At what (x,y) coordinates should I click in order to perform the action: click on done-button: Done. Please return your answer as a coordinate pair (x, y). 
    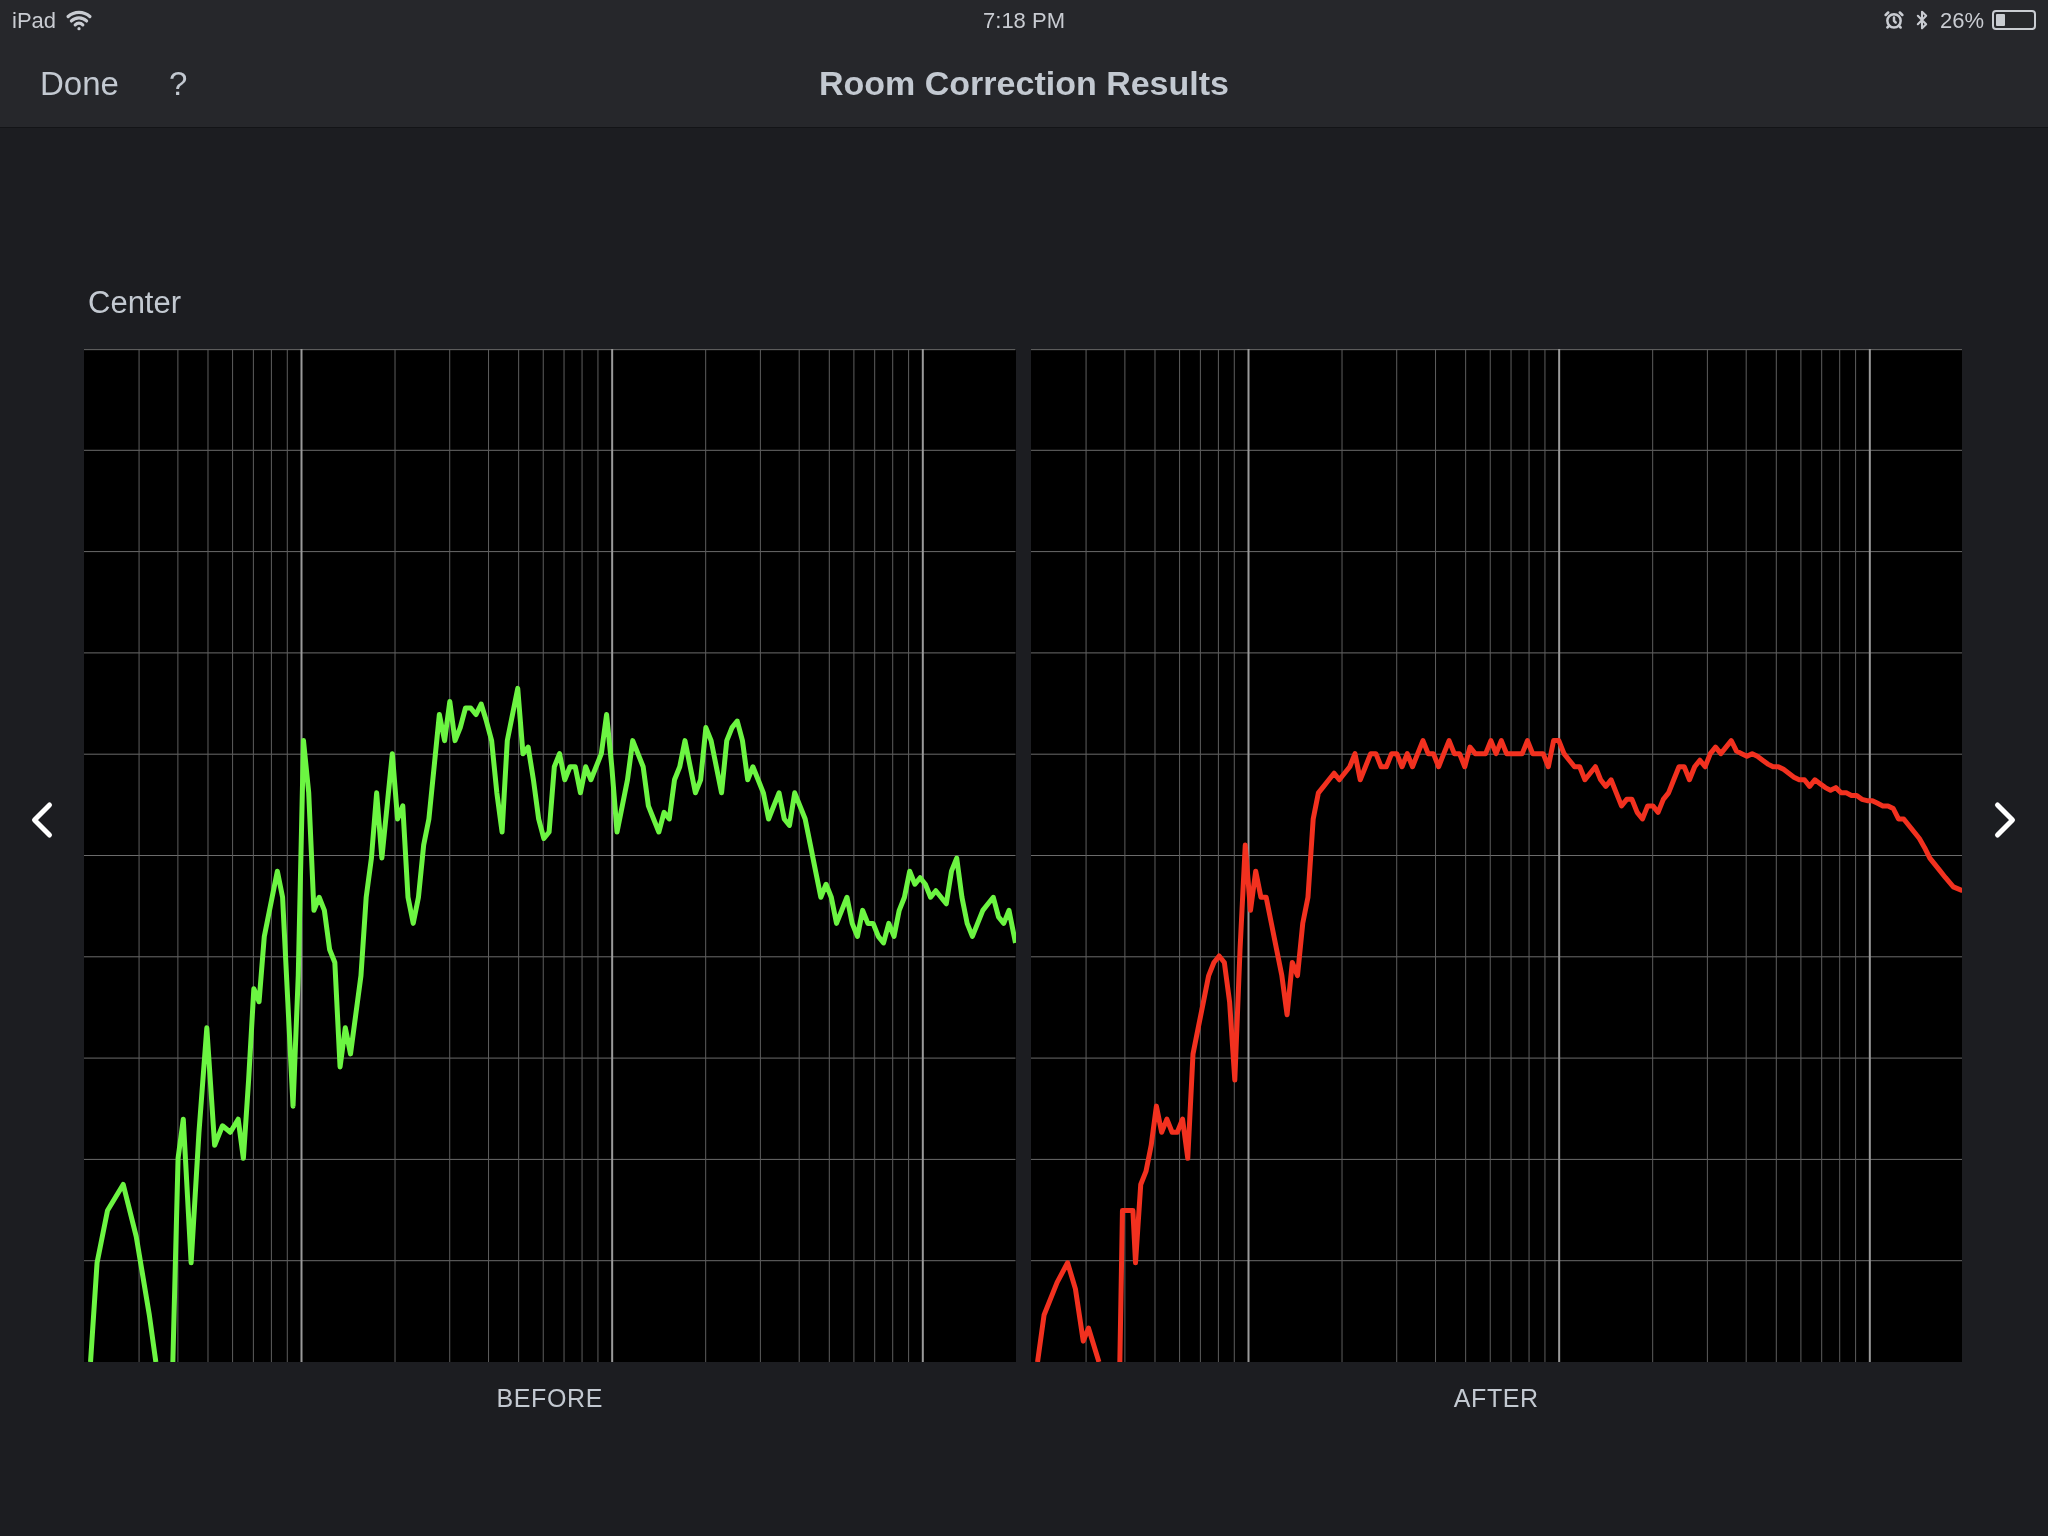
    Looking at the image, I should click on (79, 83).